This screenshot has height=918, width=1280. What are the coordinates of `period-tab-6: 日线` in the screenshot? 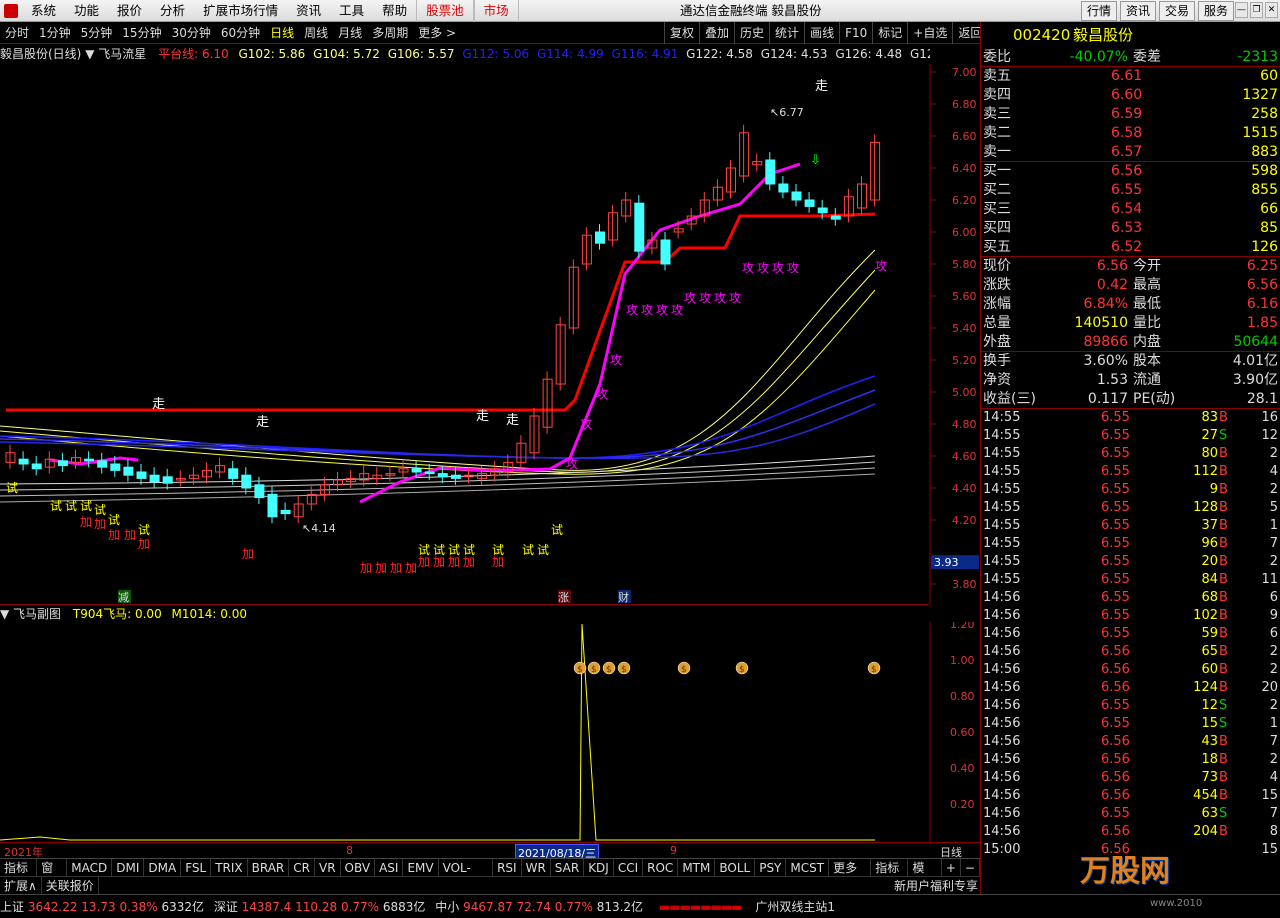 It's located at (282, 32).